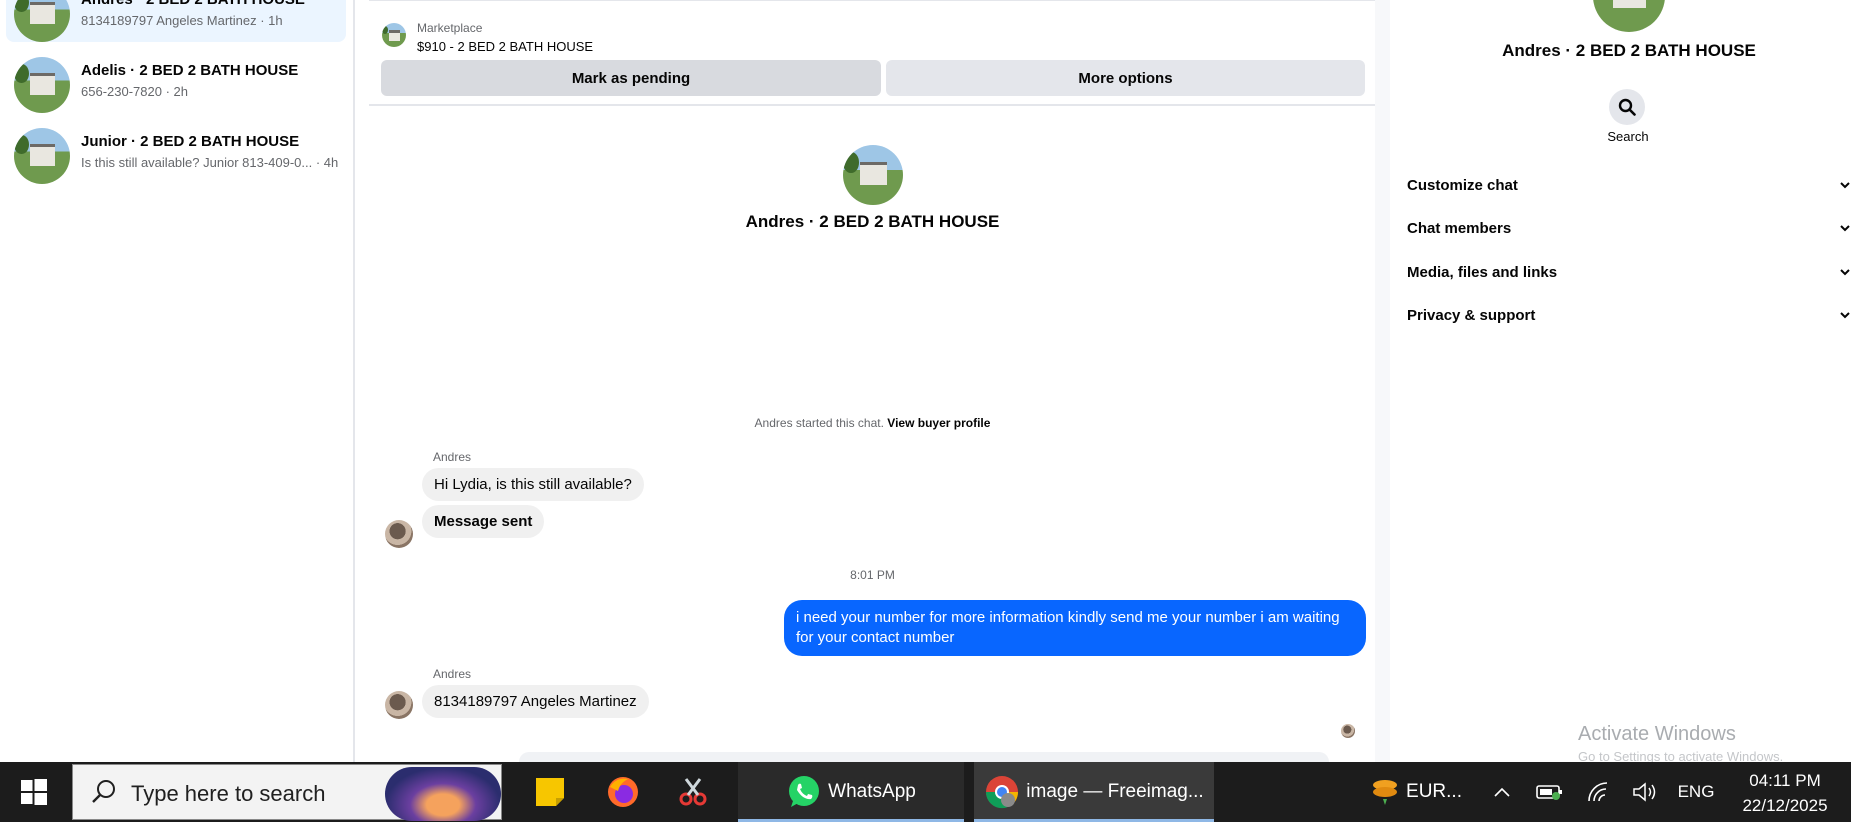 The image size is (1851, 822). What do you see at coordinates (443, 794) in the screenshot?
I see `search-highlight-image` at bounding box center [443, 794].